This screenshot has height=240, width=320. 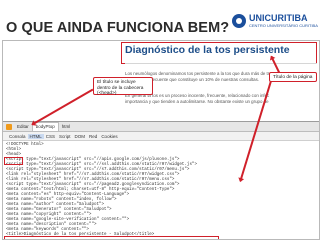 I want to click on toolbar-consola: Consola, so click(x=17, y=136).